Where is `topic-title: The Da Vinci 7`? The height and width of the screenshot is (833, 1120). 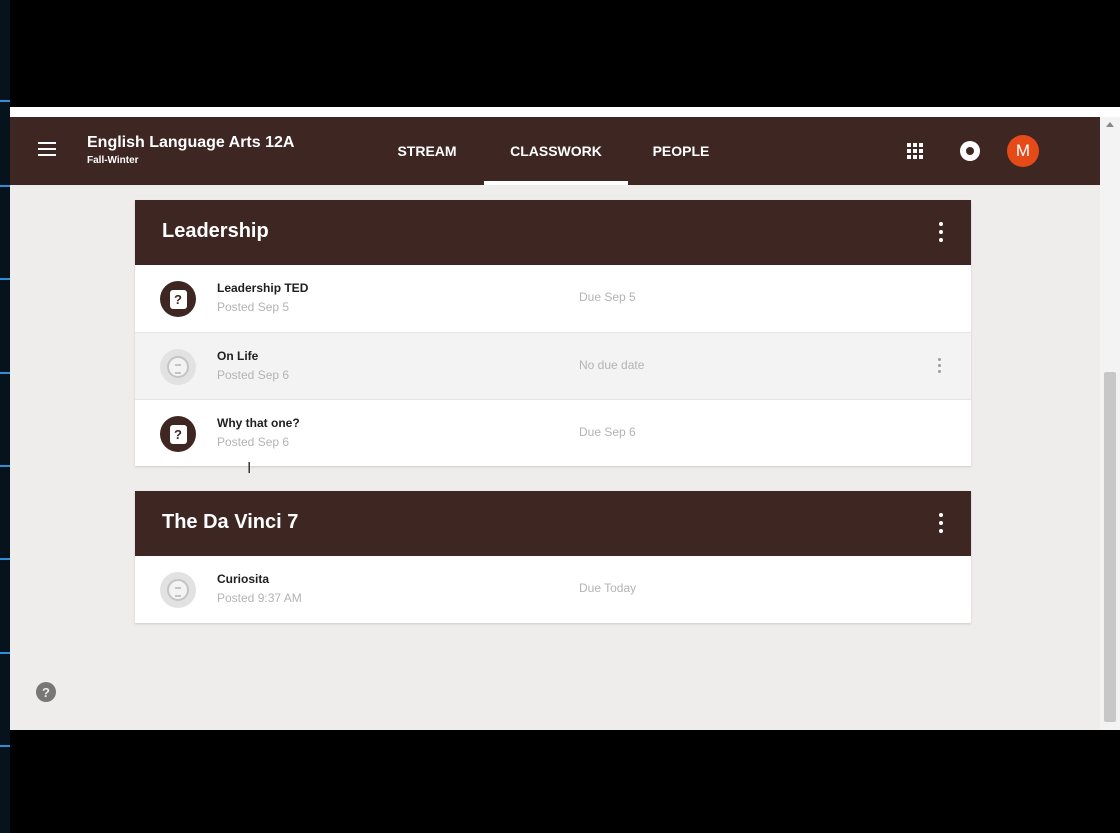
topic-title: The Da Vinci 7 is located at coordinates (230, 522).